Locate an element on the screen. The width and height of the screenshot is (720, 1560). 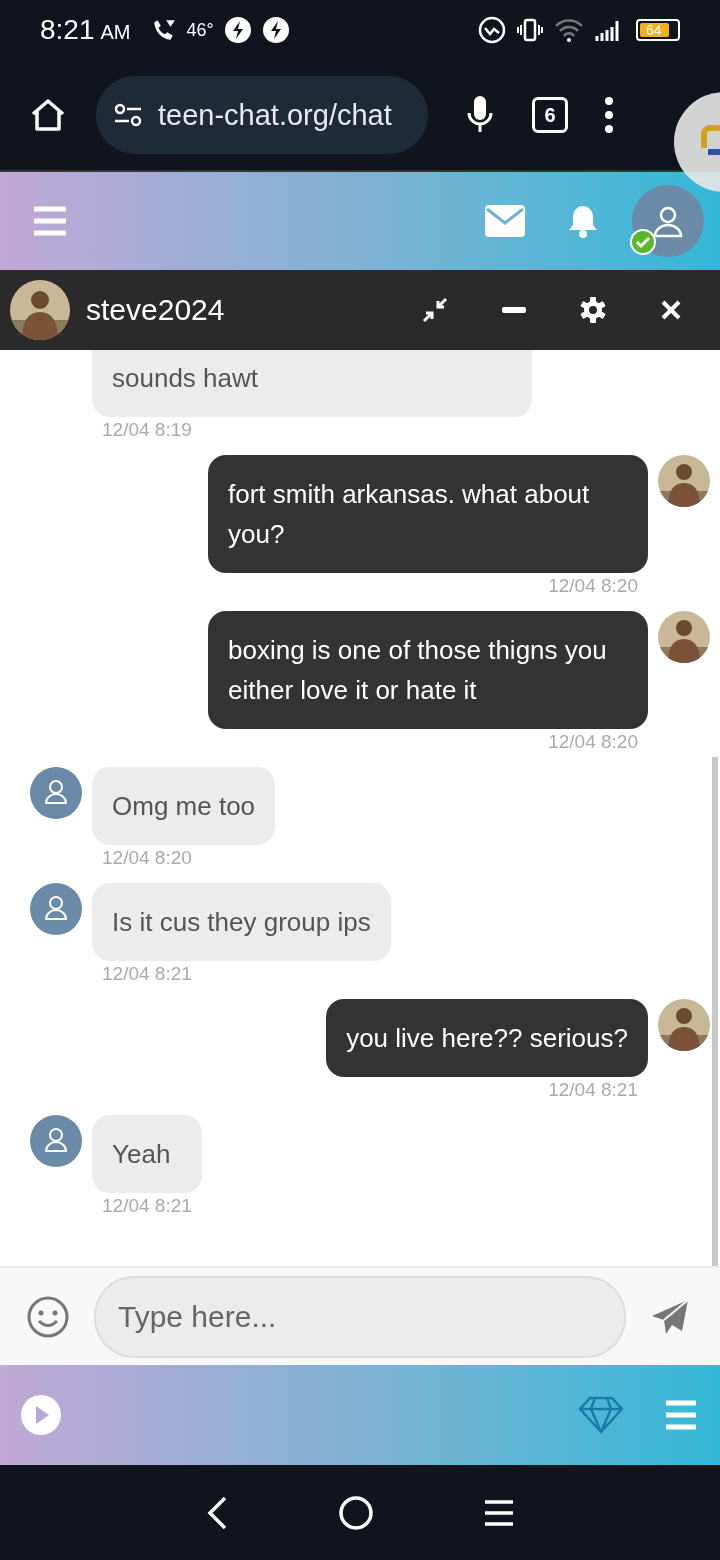
more-icon is located at coordinates (609, 115).